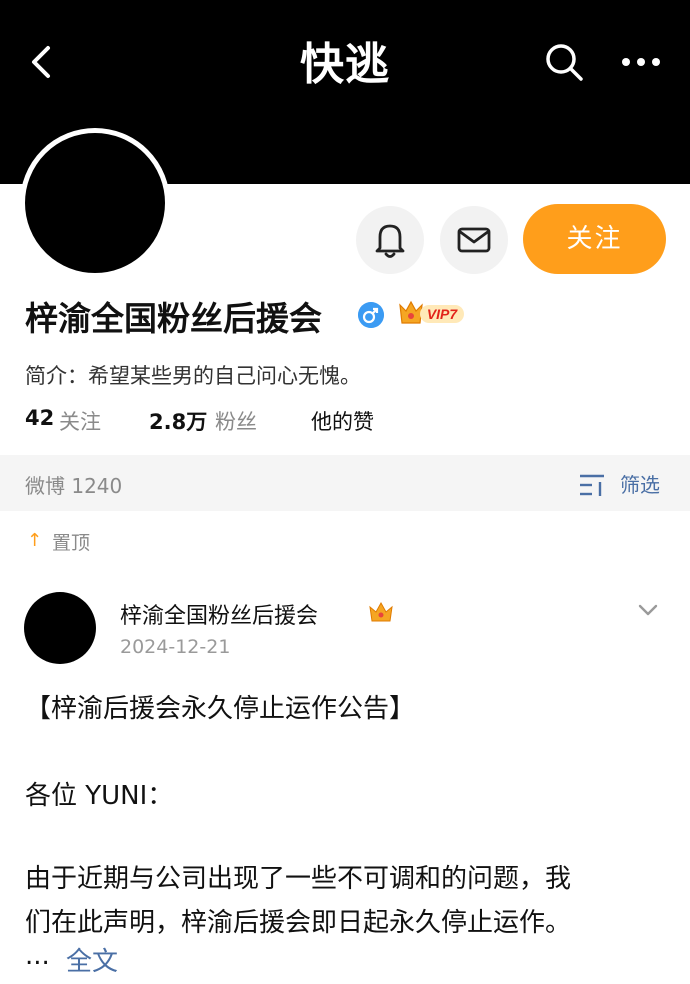 The width and height of the screenshot is (690, 984). I want to click on crown-icon, so click(381, 611).